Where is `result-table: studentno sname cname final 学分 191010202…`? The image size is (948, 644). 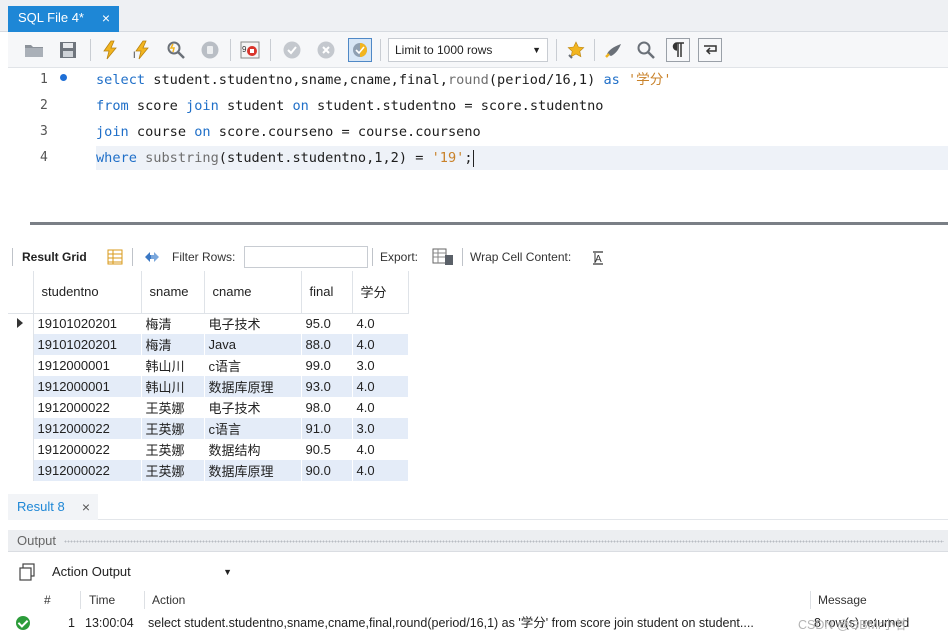 result-table: studentno sname cname final 学分 191010202… is located at coordinates (208, 376).